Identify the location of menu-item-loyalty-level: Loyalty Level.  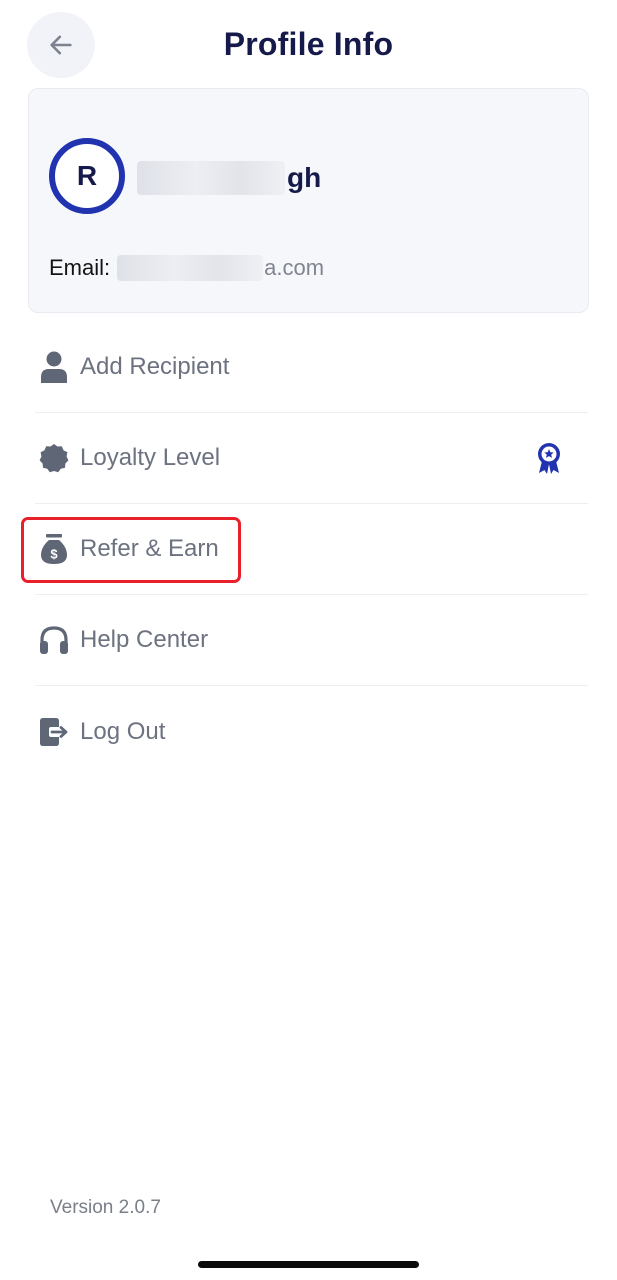
(311, 458).